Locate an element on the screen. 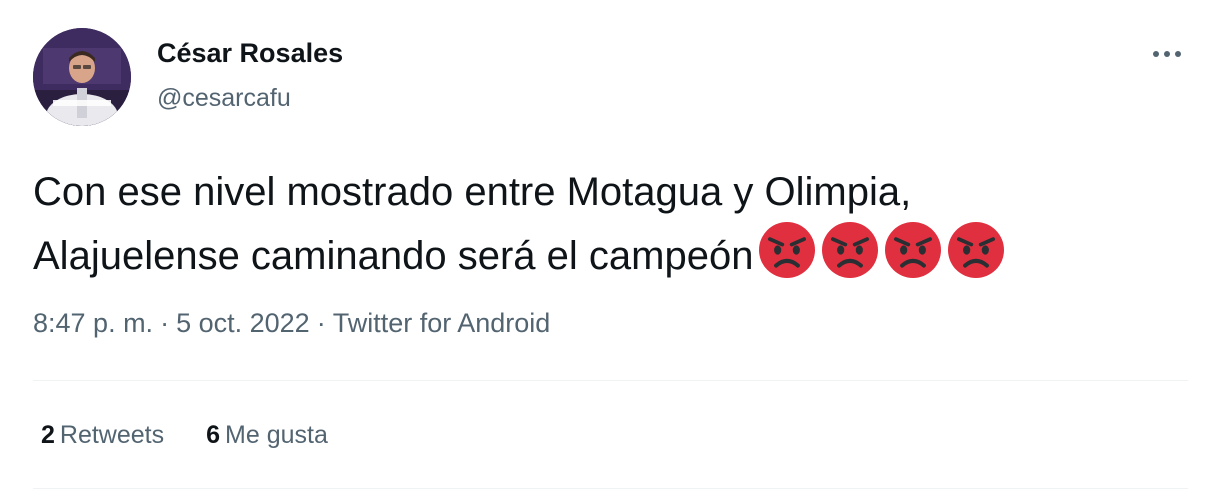 The width and height of the screenshot is (1224, 489). display-name: César Rosales is located at coordinates (250, 53).